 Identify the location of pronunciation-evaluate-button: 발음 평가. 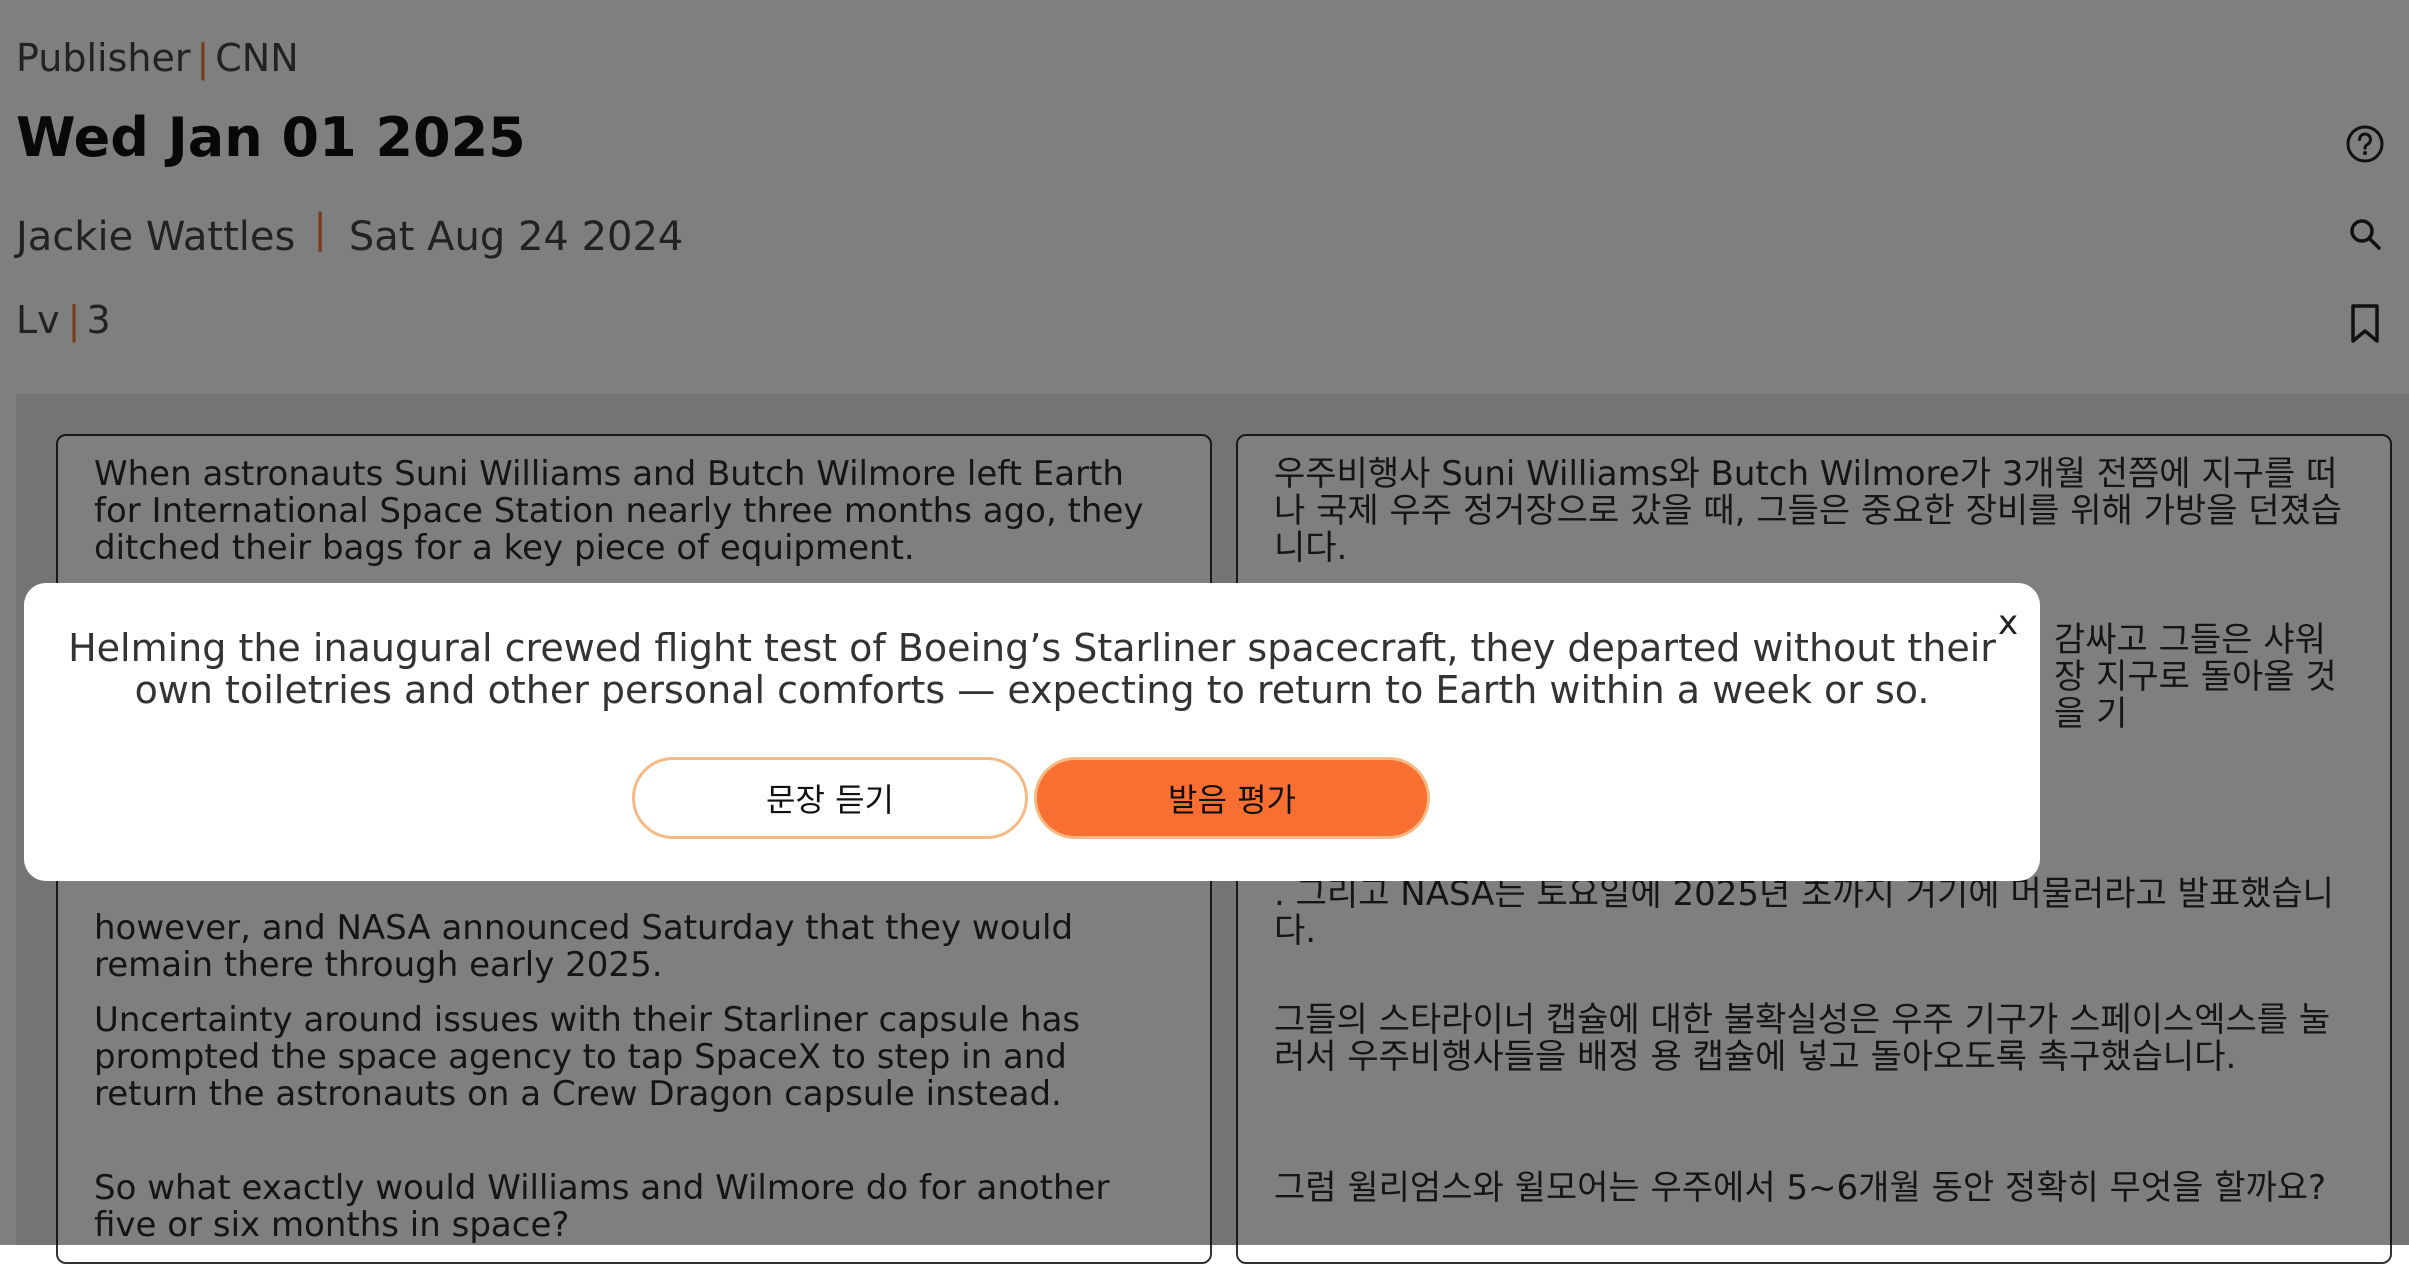
(1232, 798).